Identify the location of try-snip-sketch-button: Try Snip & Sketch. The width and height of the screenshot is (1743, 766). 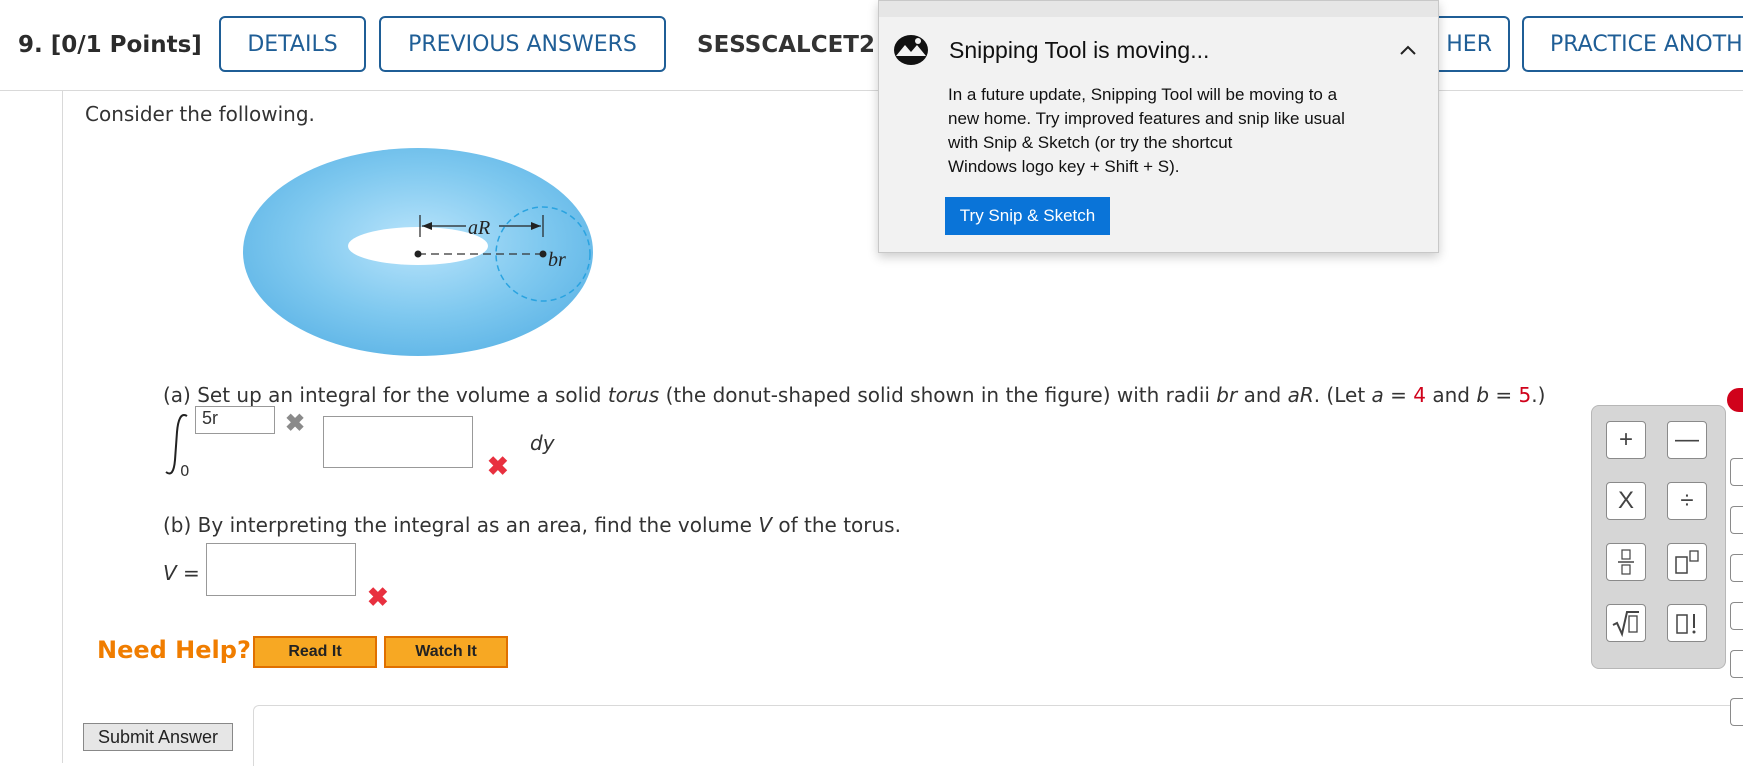
(1027, 216).